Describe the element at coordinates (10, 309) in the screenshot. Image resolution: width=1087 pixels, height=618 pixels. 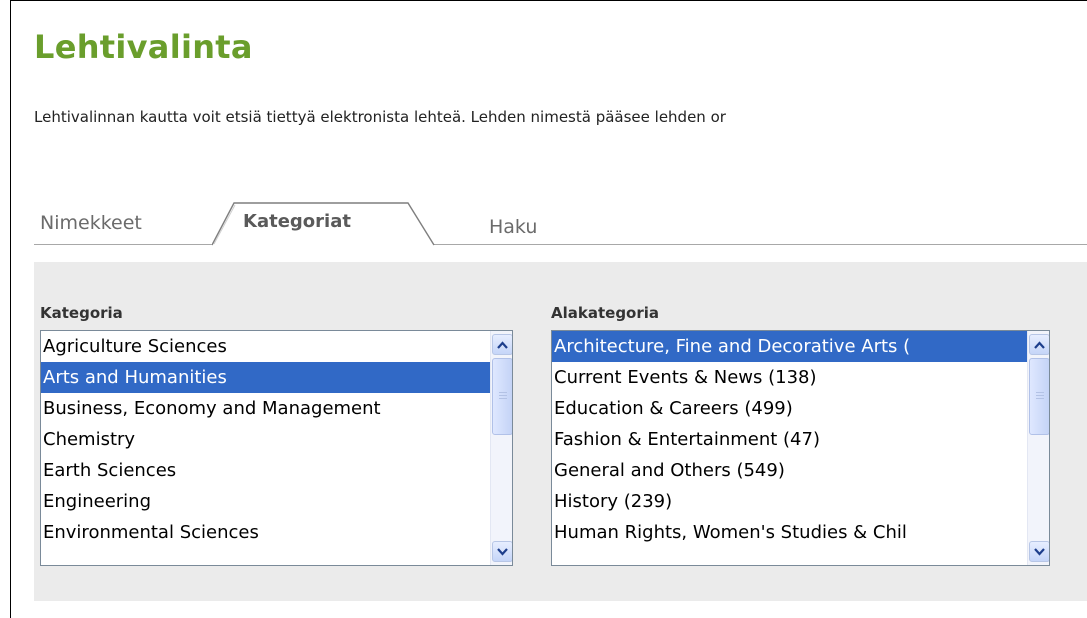
I see `window-frame-left` at that location.